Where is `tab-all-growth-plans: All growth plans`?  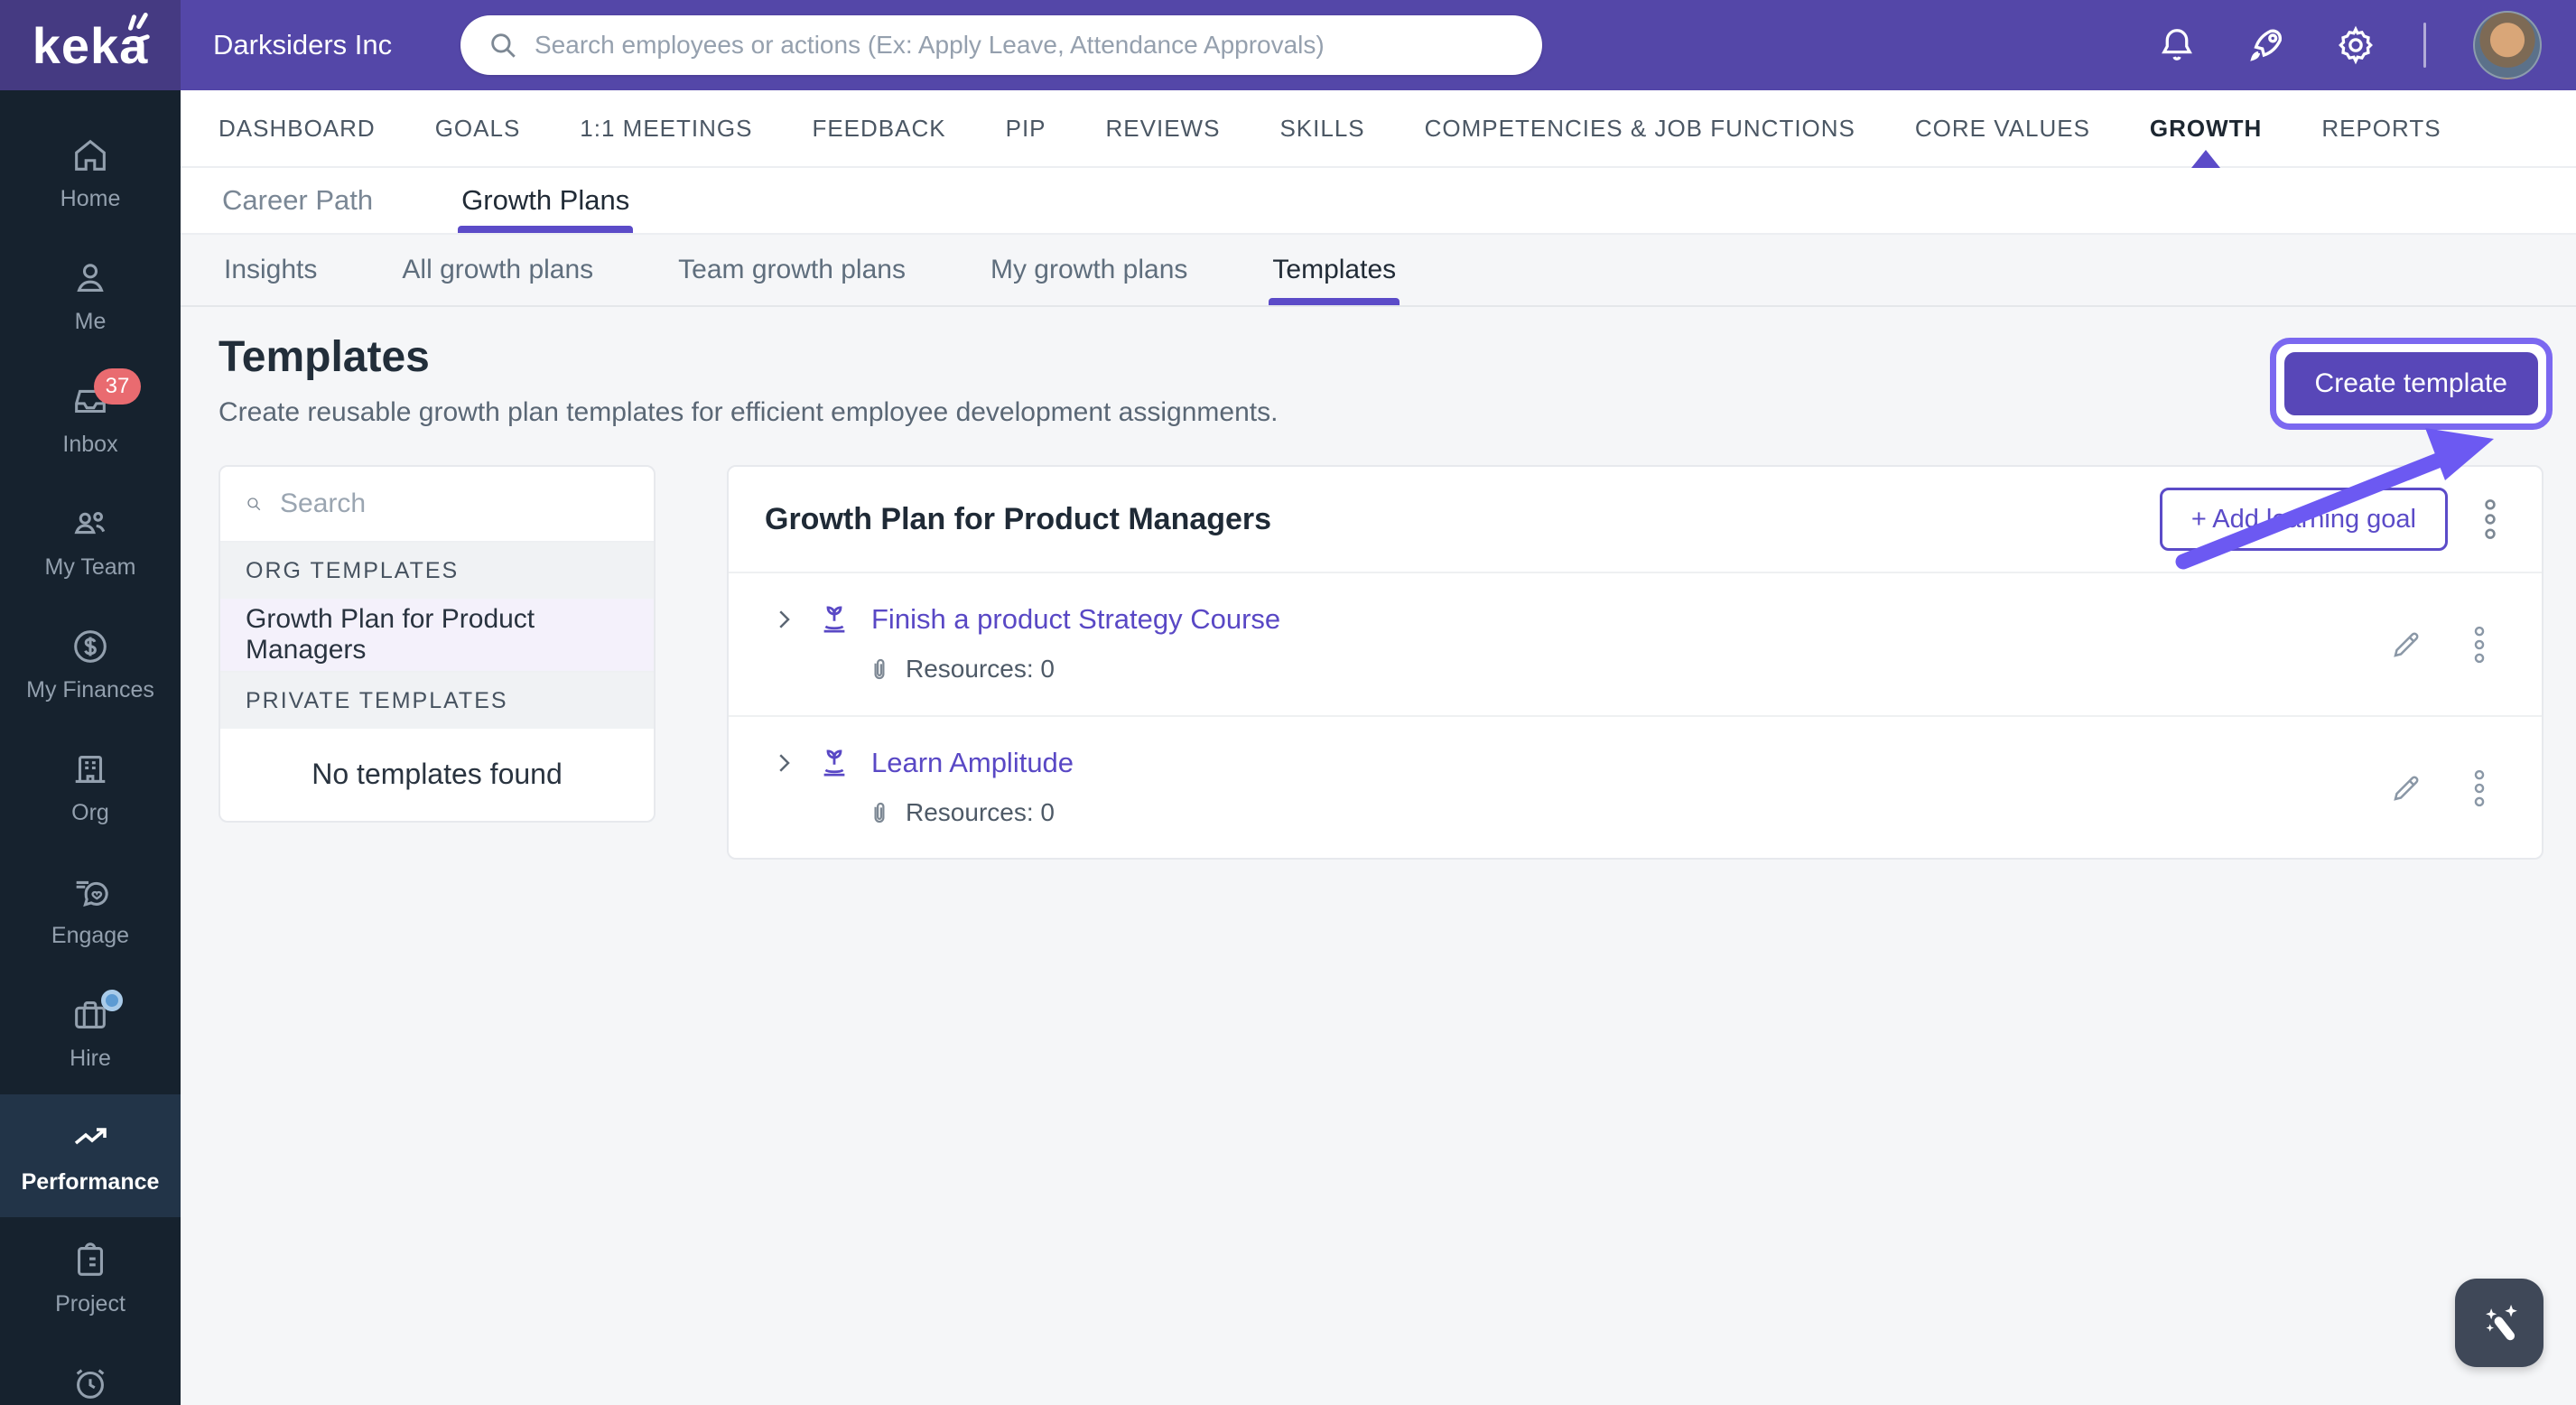
tab-all-growth-plans: All growth plans is located at coordinates (497, 270).